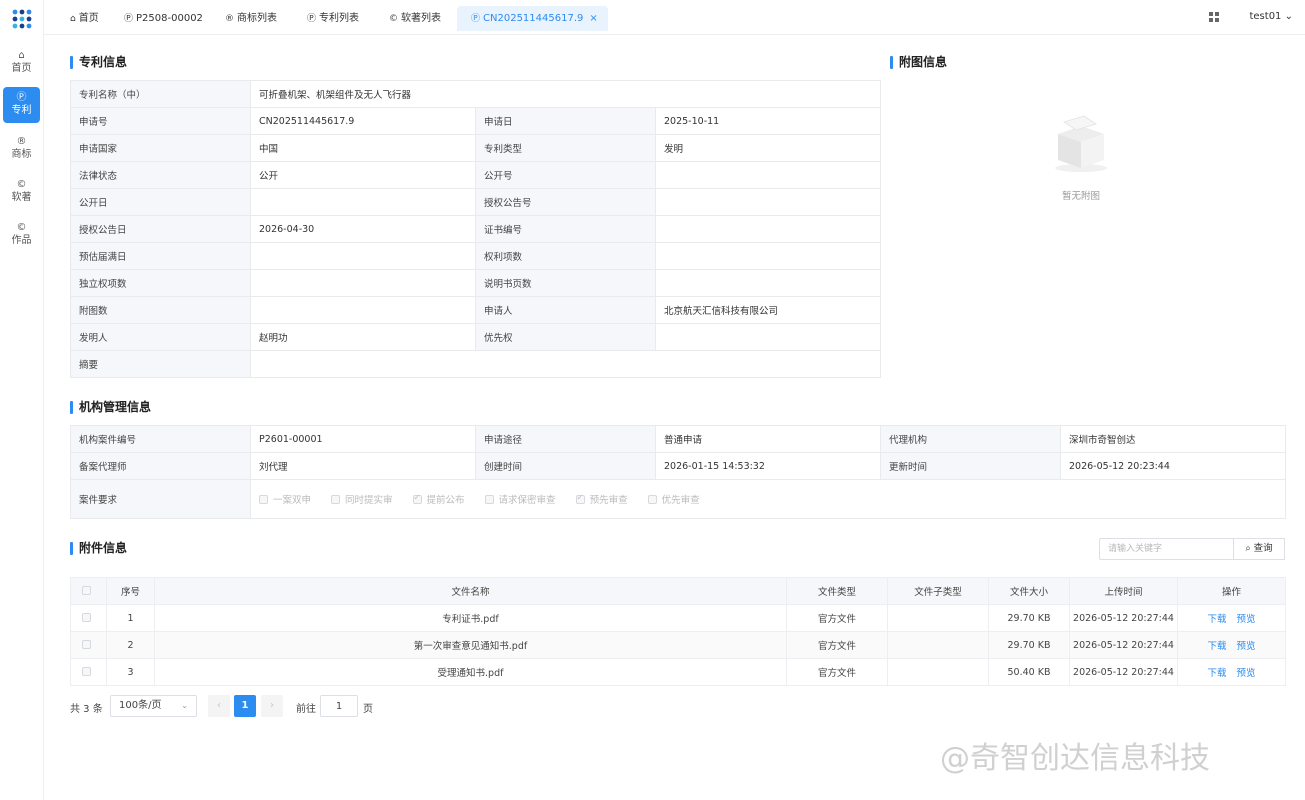  I want to click on tab-home: ⌂ 首页, so click(84, 18).